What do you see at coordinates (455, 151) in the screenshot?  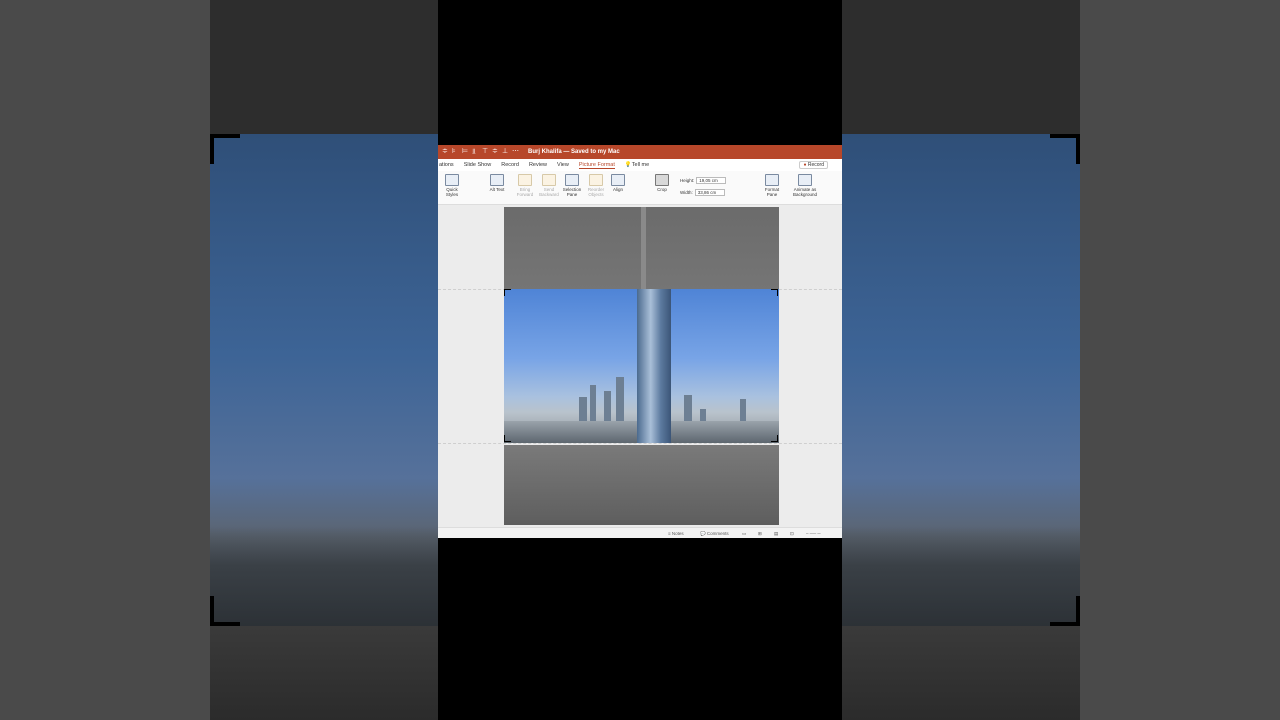 I see `indent-icon: ⊧` at bounding box center [455, 151].